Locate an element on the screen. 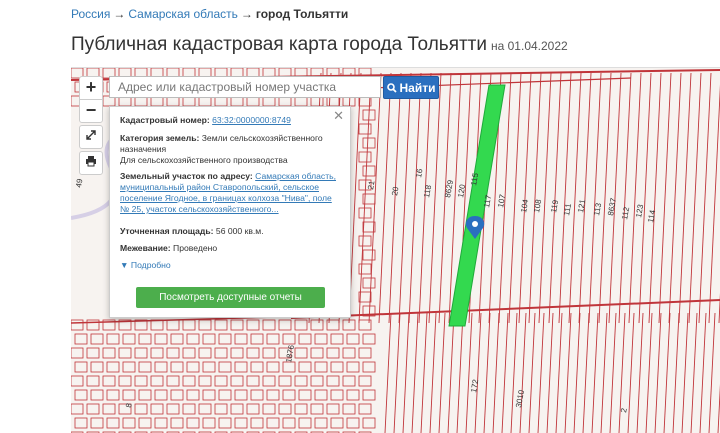 The width and height of the screenshot is (720, 433). map-parcel-label: 104 is located at coordinates (524, 205).